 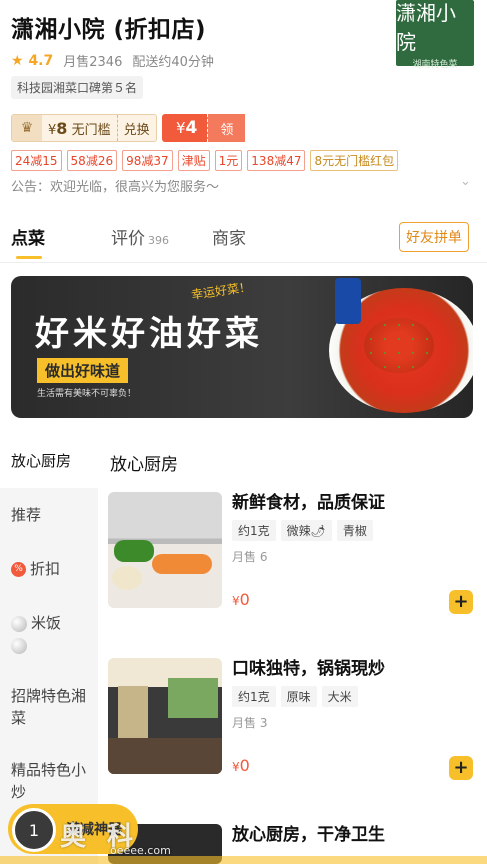 I want to click on dish-tag: 原味, so click(x=298, y=696).